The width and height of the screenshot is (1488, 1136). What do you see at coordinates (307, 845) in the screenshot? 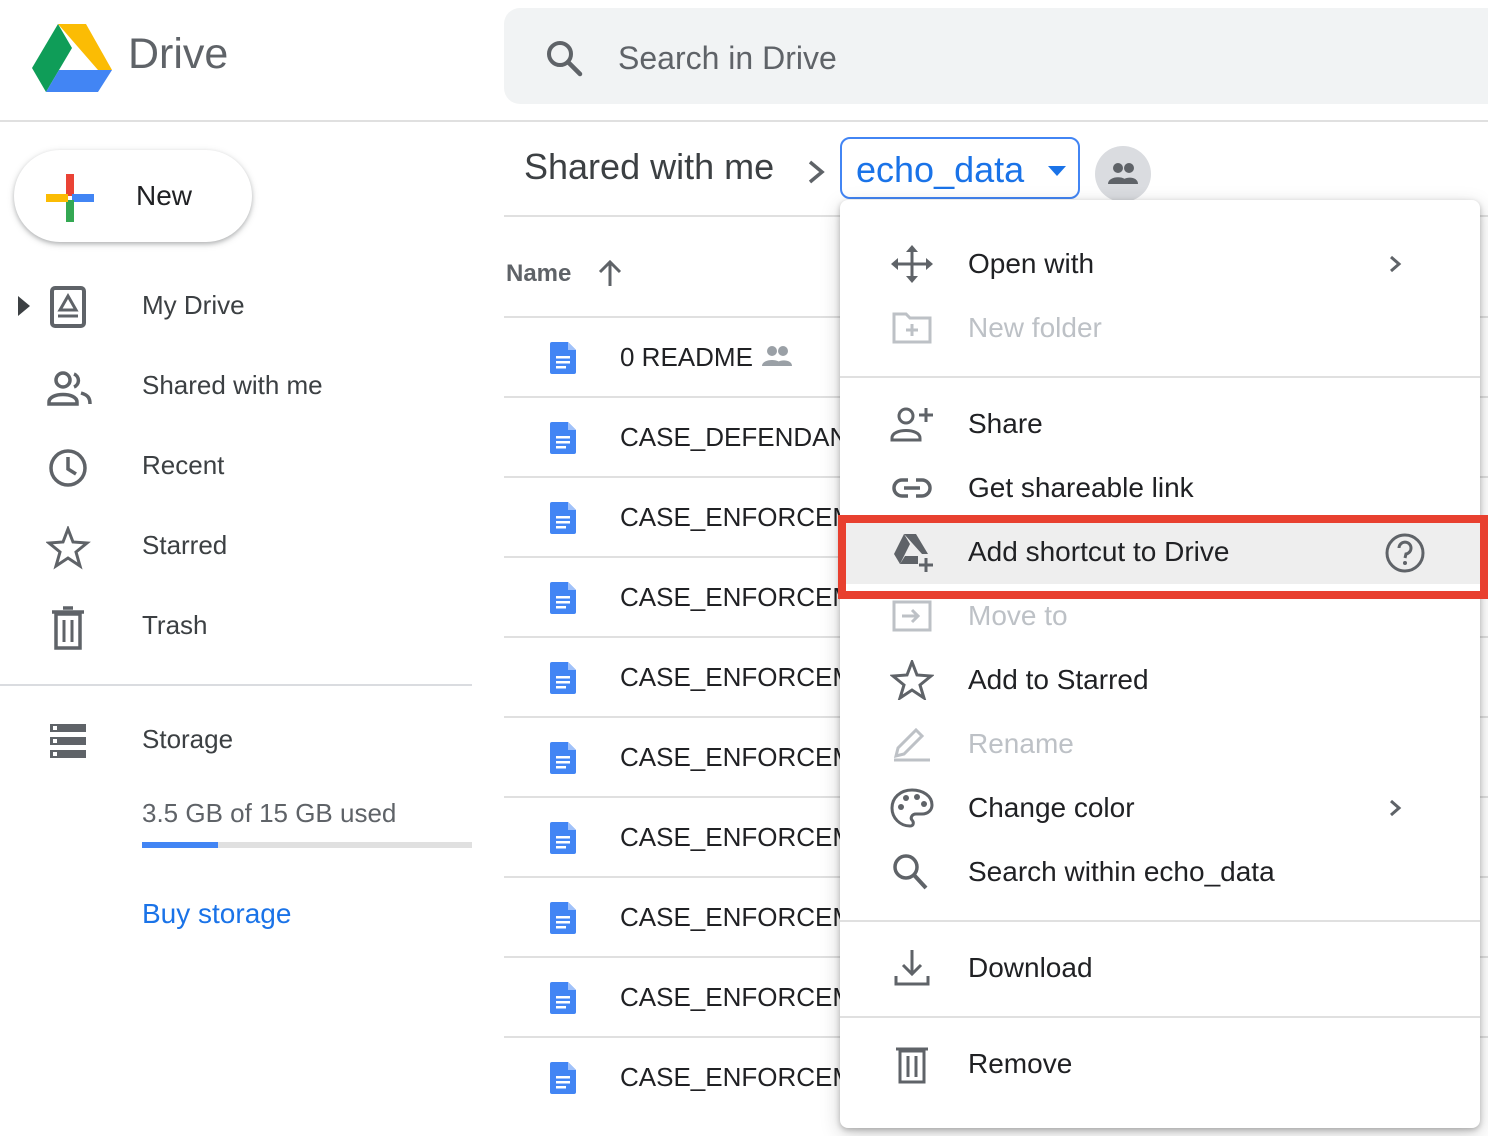
I see `storage-progress-bar` at bounding box center [307, 845].